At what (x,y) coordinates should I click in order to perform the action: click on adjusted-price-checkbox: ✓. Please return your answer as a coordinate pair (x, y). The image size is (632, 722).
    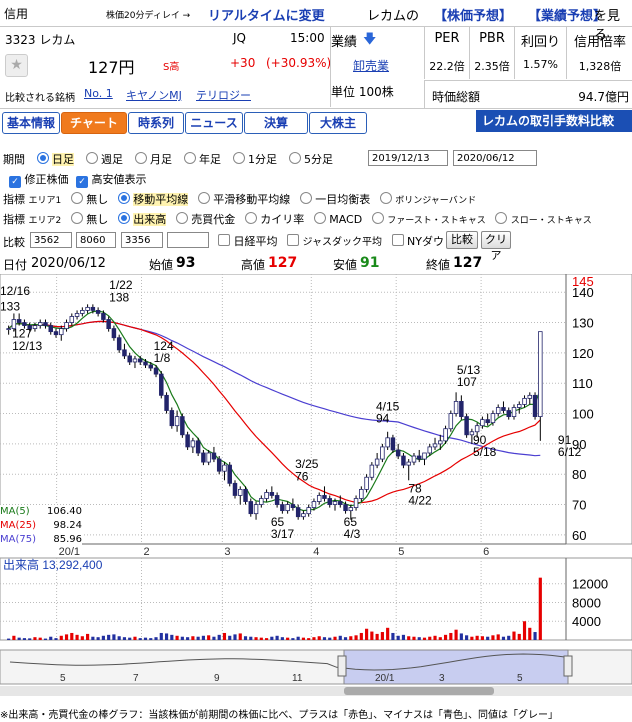
    Looking at the image, I should click on (15, 182).